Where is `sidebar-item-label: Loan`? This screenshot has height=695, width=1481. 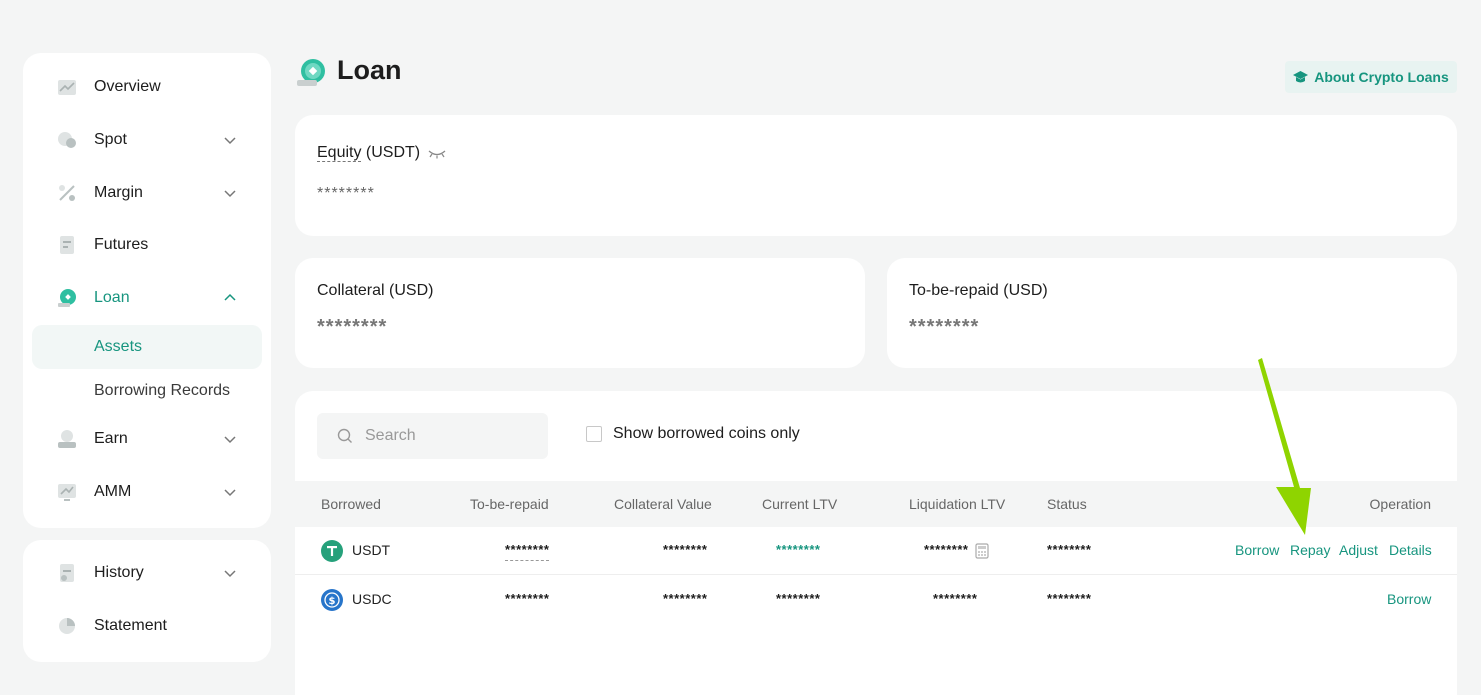
sidebar-item-label: Loan is located at coordinates (112, 297).